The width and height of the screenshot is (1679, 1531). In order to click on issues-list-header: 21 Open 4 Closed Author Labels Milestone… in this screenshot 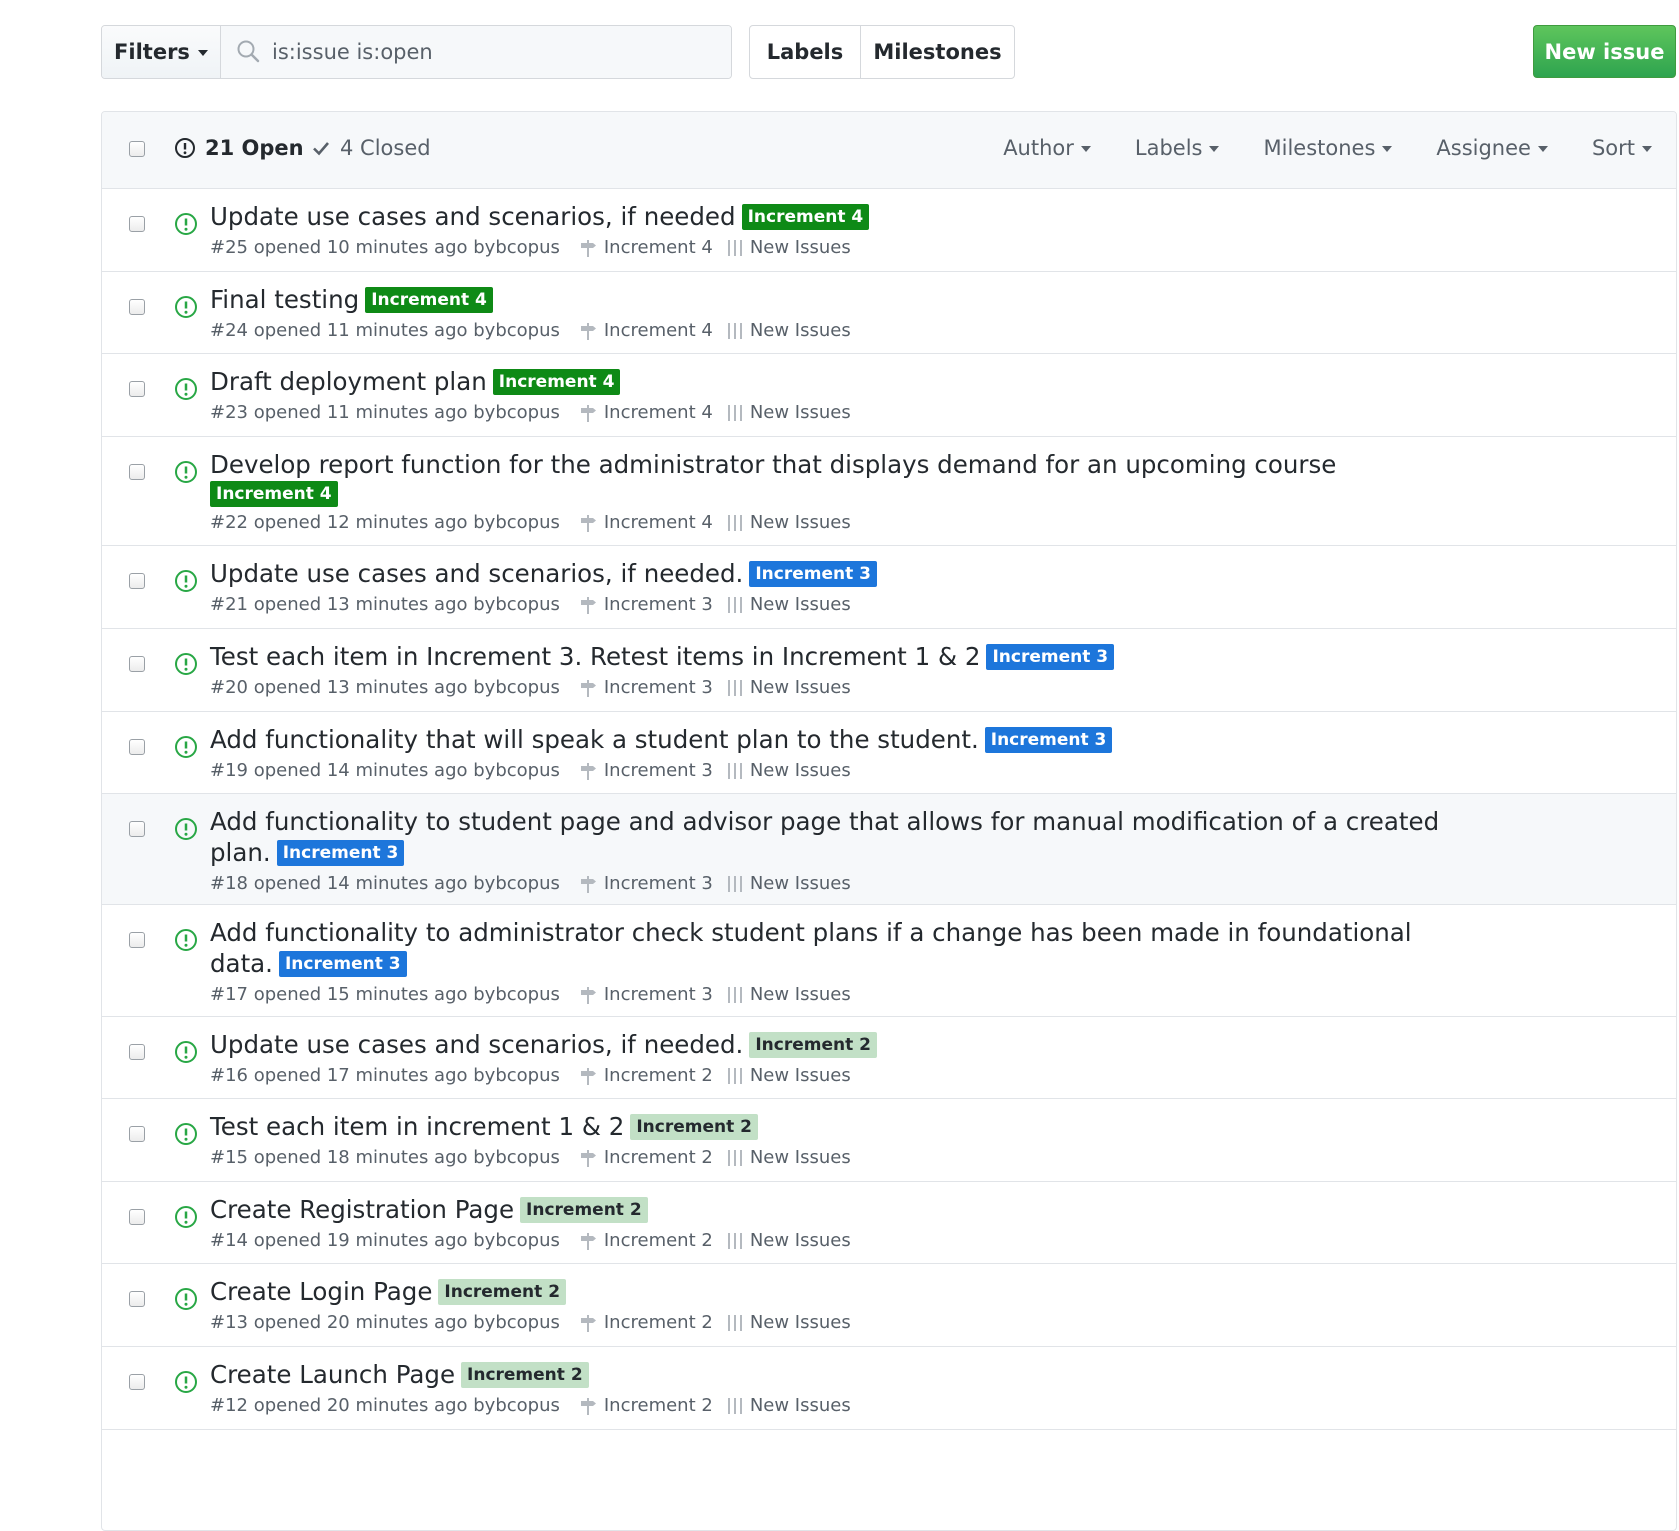, I will do `click(889, 150)`.